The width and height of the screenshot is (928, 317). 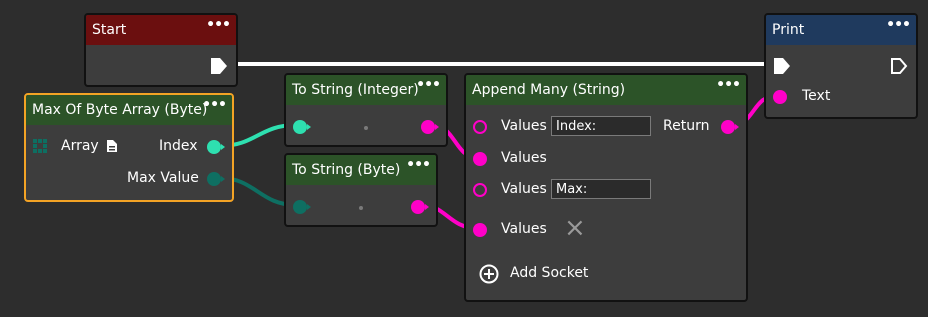 I want to click on start-node: Start •••, so click(x=161, y=50).